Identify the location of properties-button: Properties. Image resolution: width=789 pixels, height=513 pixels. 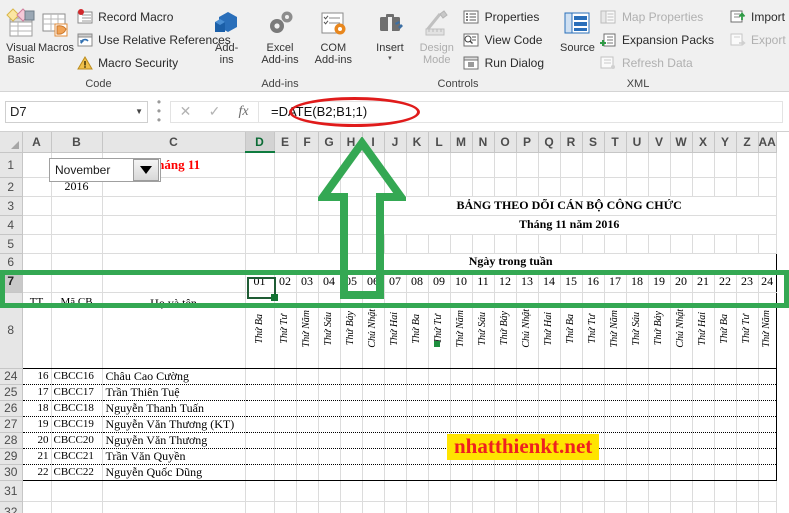
(505, 16).